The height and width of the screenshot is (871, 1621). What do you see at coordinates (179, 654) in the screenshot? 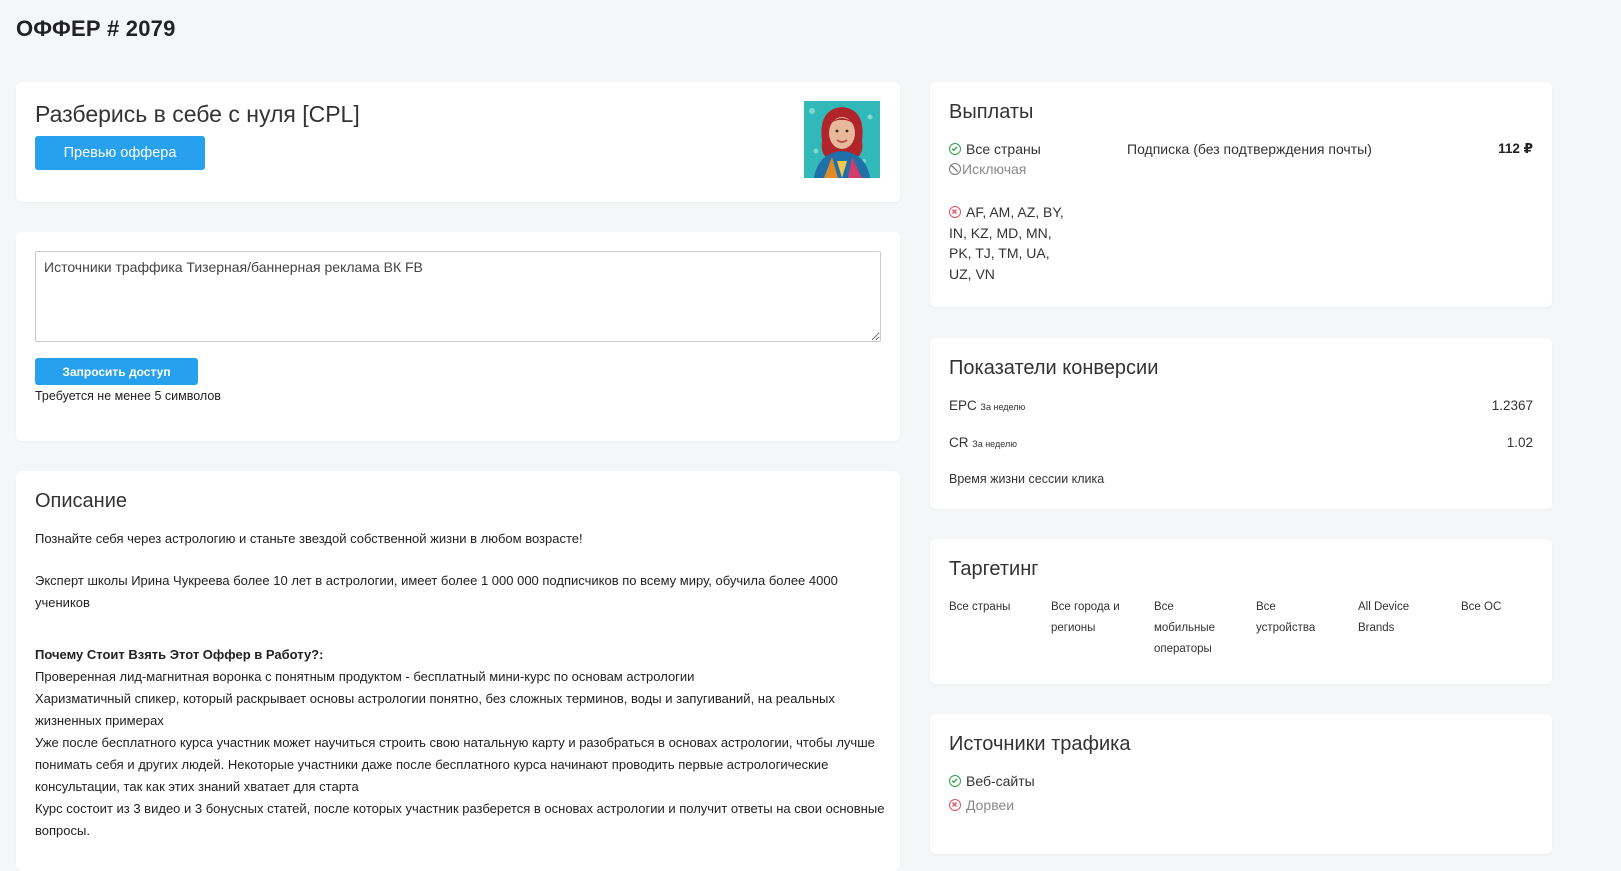
I see `why-heading: Почему Стоит Взять Этот Оффер в Работу?:` at bounding box center [179, 654].